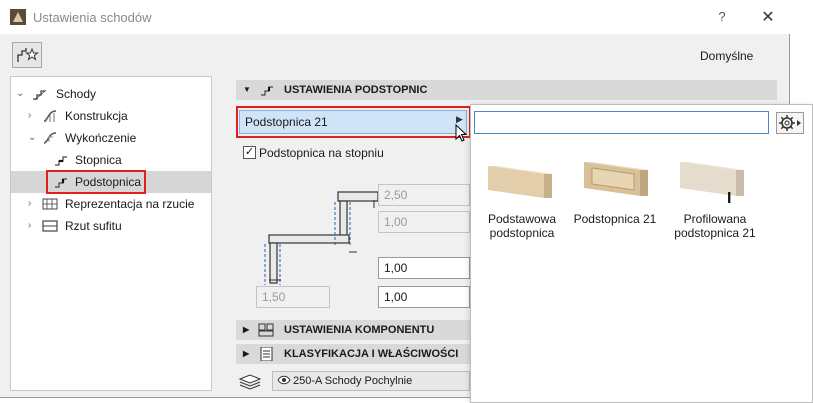 The width and height of the screenshot is (813, 403). Describe the element at coordinates (92, 17) in the screenshot. I see `window-title: Ustawienia schodów` at that location.